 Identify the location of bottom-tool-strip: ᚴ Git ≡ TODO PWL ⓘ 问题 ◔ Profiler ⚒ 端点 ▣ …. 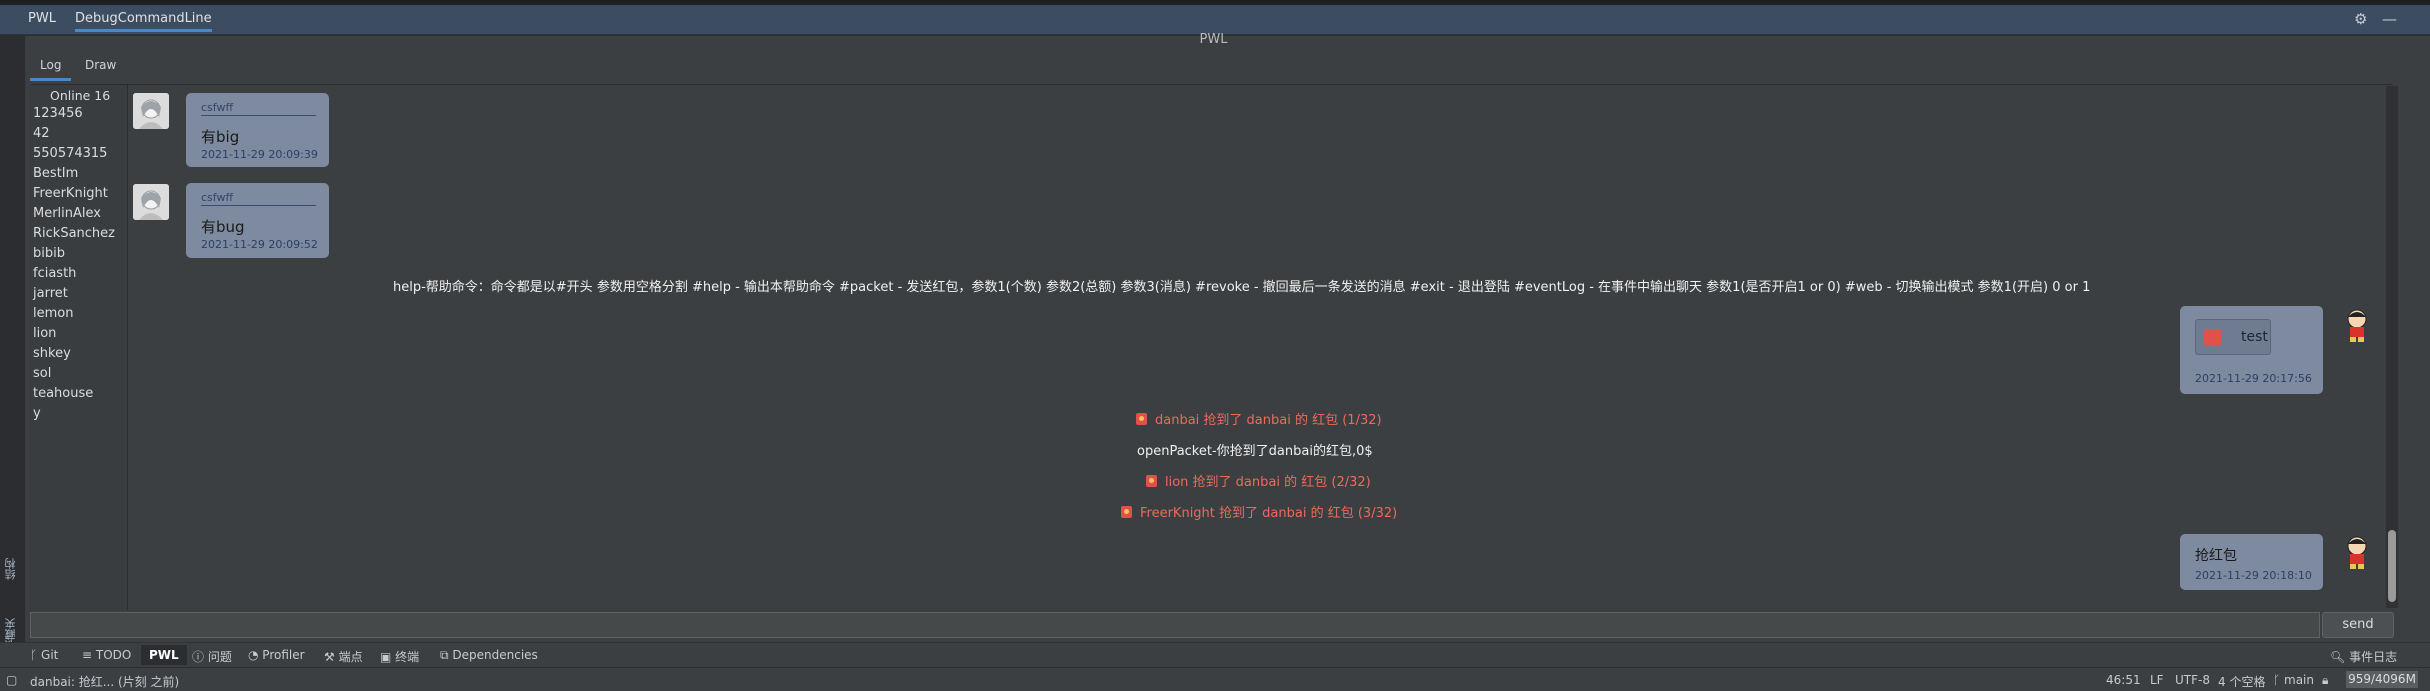
(1215, 654).